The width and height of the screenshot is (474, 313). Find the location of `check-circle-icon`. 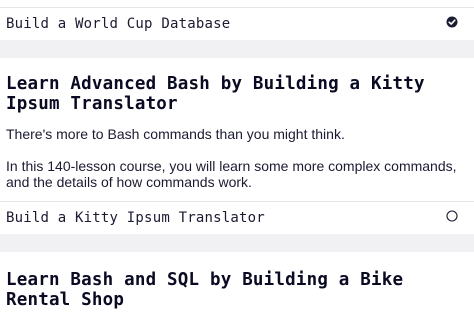

check-circle-icon is located at coordinates (452, 24).